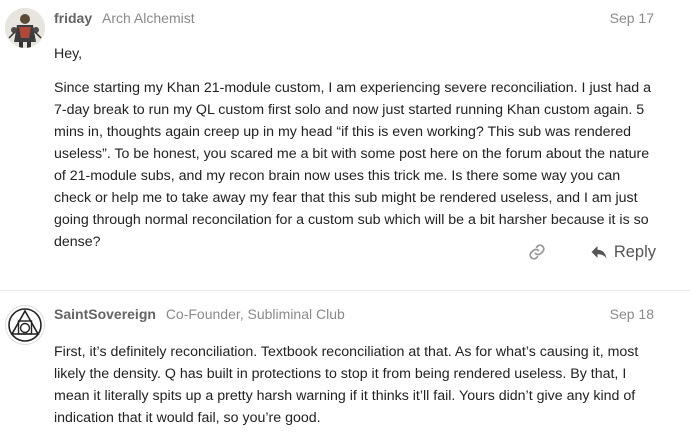 This screenshot has height=435, width=690. Describe the element at coordinates (599, 252) in the screenshot. I see `reply-arrow-icon` at that location.